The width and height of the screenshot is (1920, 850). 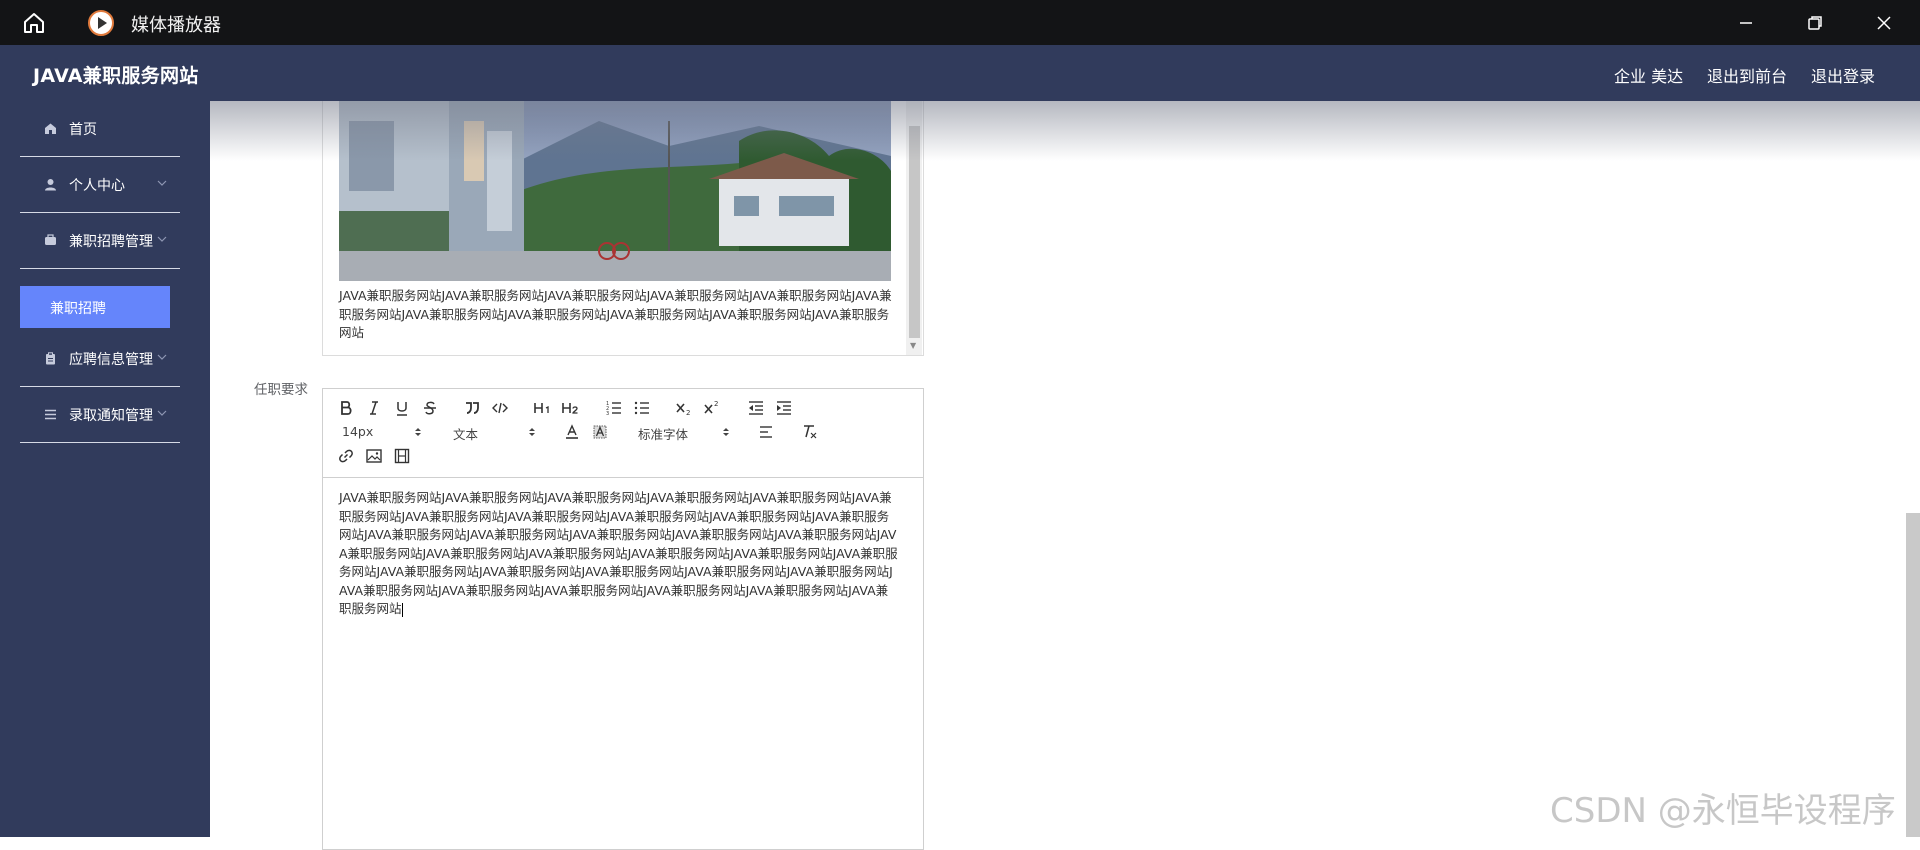 What do you see at coordinates (50, 185) in the screenshot?
I see `user-icon` at bounding box center [50, 185].